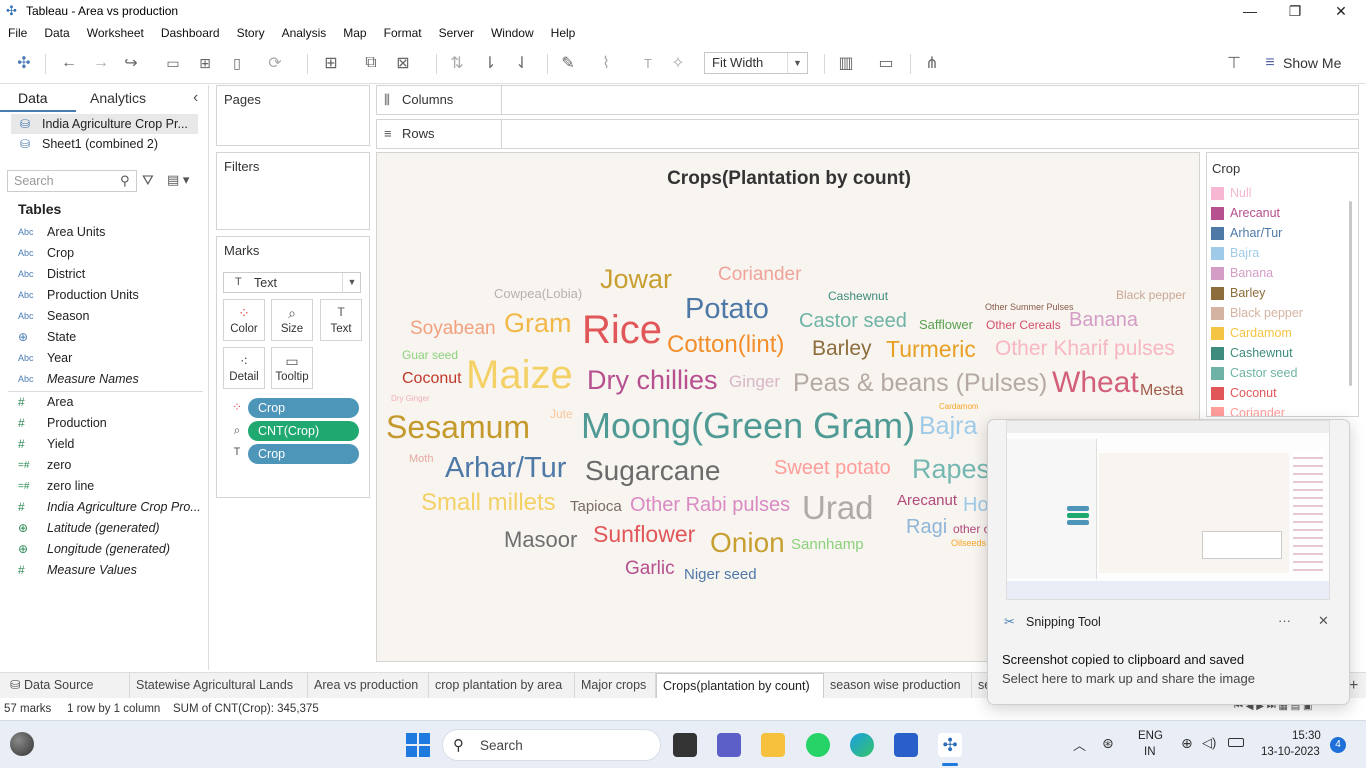  I want to click on store-icon, so click(906, 745).